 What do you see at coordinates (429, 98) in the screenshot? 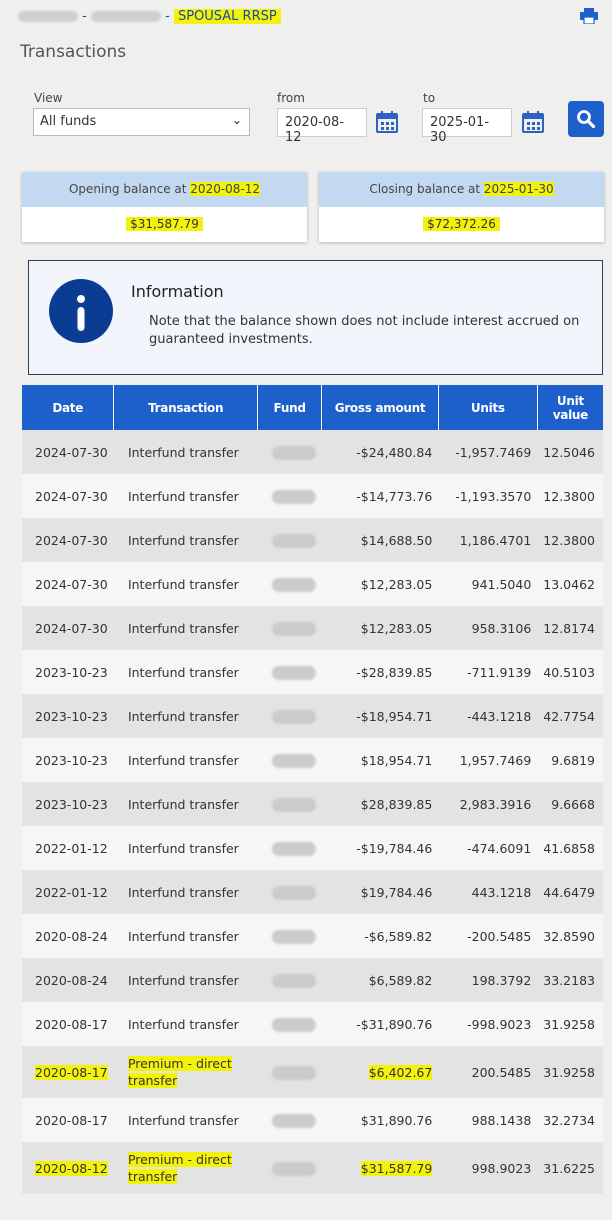
I see `to-label: to` at bounding box center [429, 98].